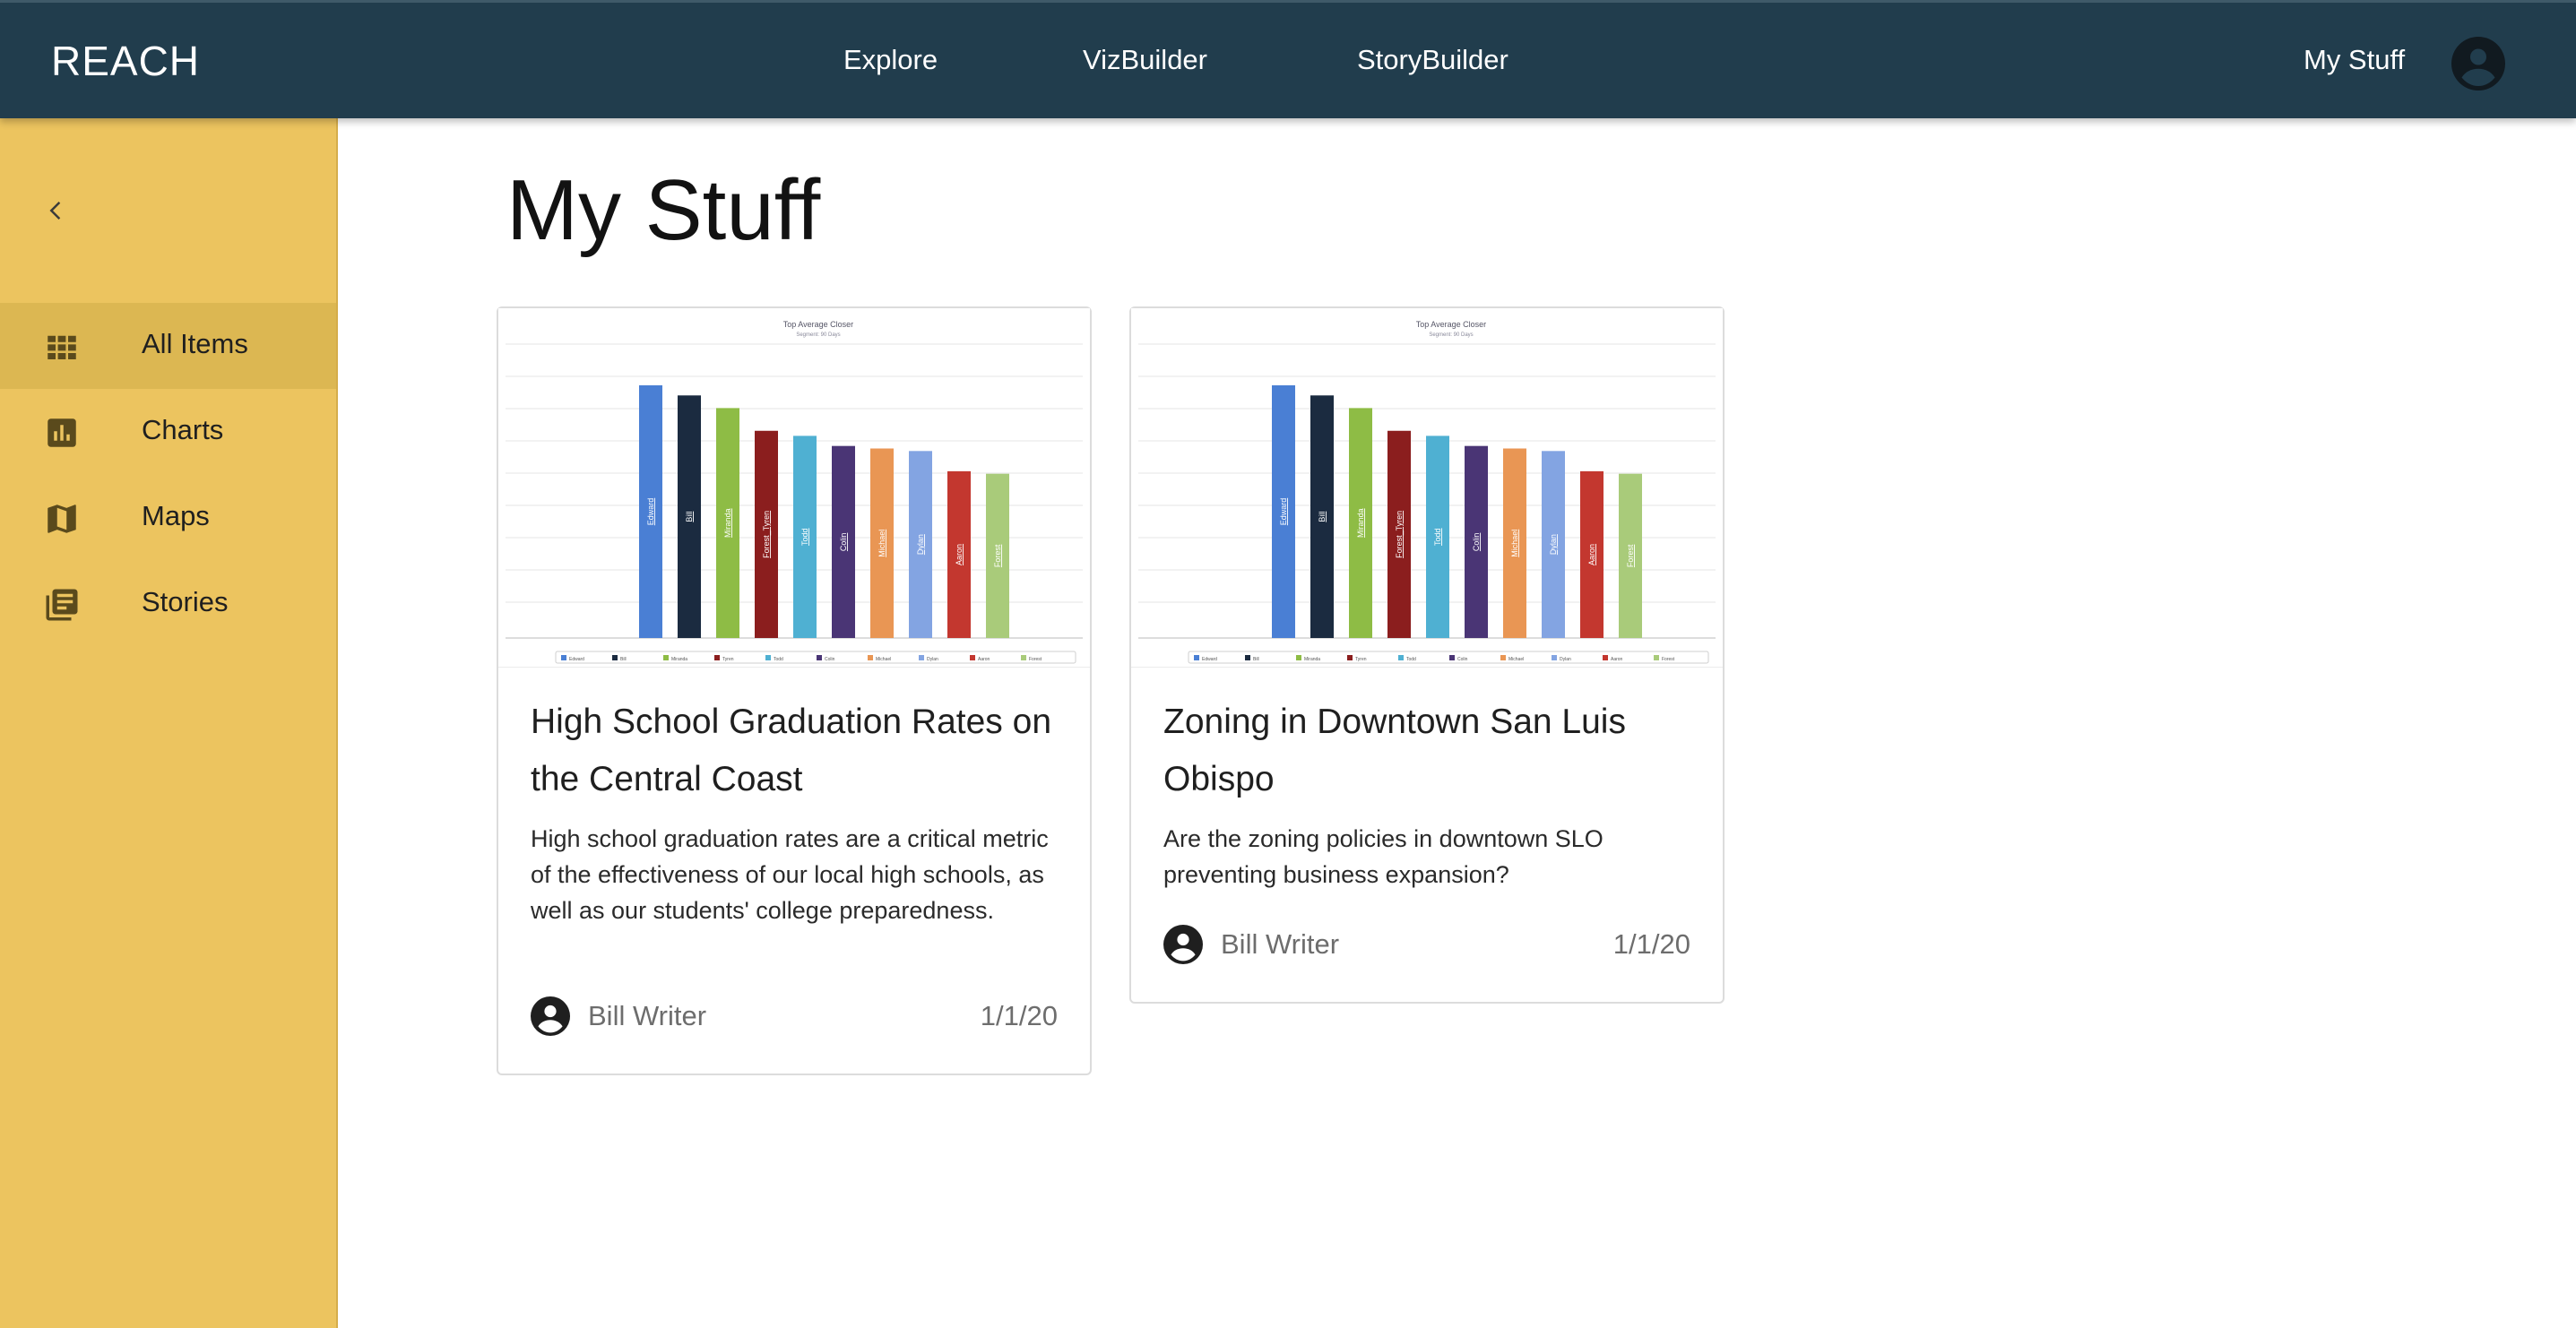 This screenshot has height=1328, width=2576. Describe the element at coordinates (125, 61) in the screenshot. I see `reach-logo: REACH` at that location.